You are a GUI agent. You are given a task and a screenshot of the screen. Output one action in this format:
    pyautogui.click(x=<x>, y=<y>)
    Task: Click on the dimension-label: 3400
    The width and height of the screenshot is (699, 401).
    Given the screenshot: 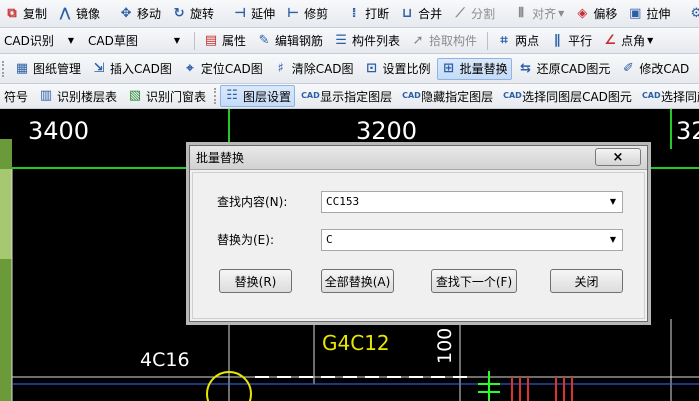 What is the action you would take?
    pyautogui.click(x=59, y=131)
    